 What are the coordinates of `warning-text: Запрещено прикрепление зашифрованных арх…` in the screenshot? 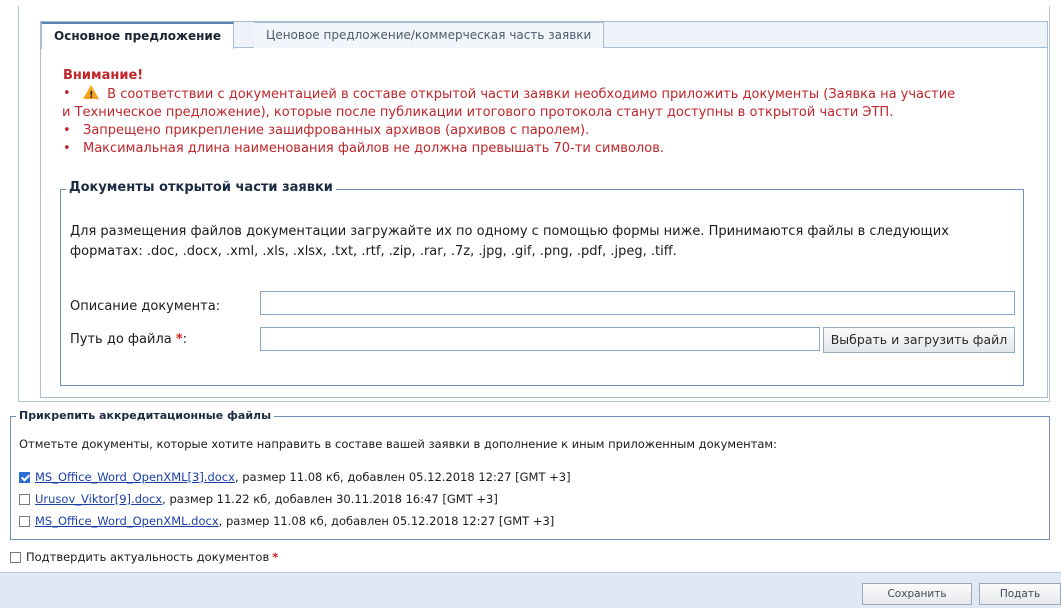 It's located at (336, 130).